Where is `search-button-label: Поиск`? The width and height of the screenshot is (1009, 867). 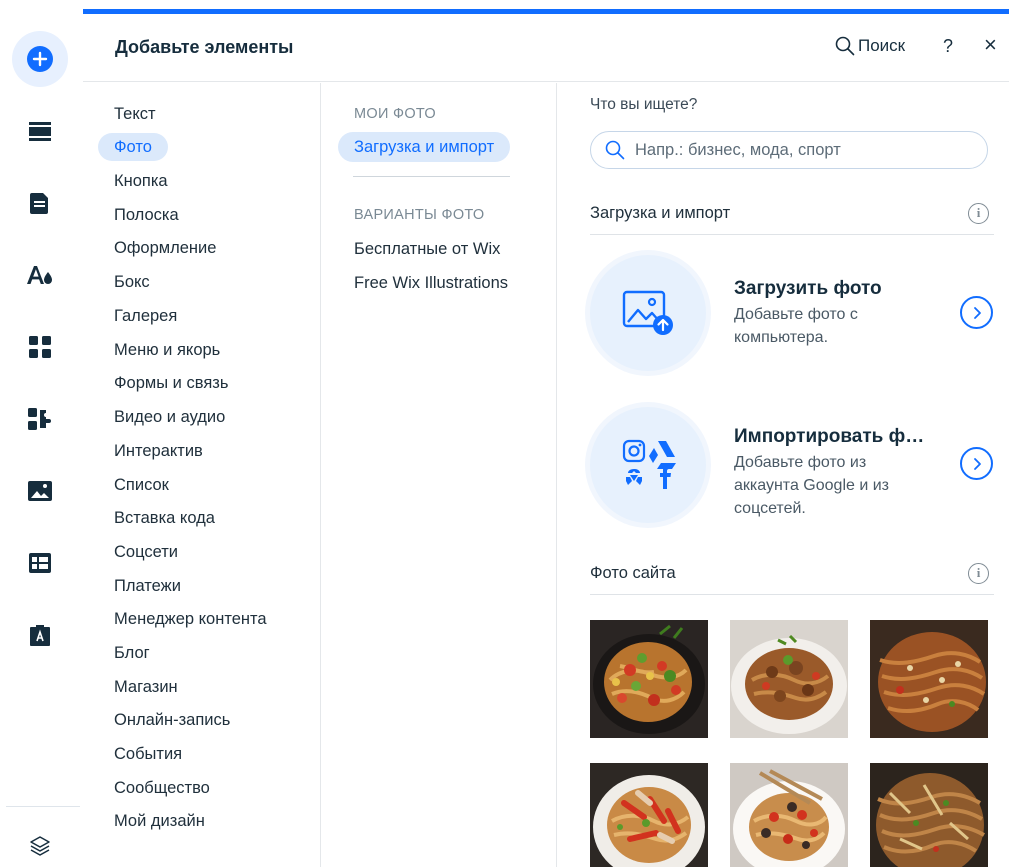
search-button-label: Поиск is located at coordinates (882, 45).